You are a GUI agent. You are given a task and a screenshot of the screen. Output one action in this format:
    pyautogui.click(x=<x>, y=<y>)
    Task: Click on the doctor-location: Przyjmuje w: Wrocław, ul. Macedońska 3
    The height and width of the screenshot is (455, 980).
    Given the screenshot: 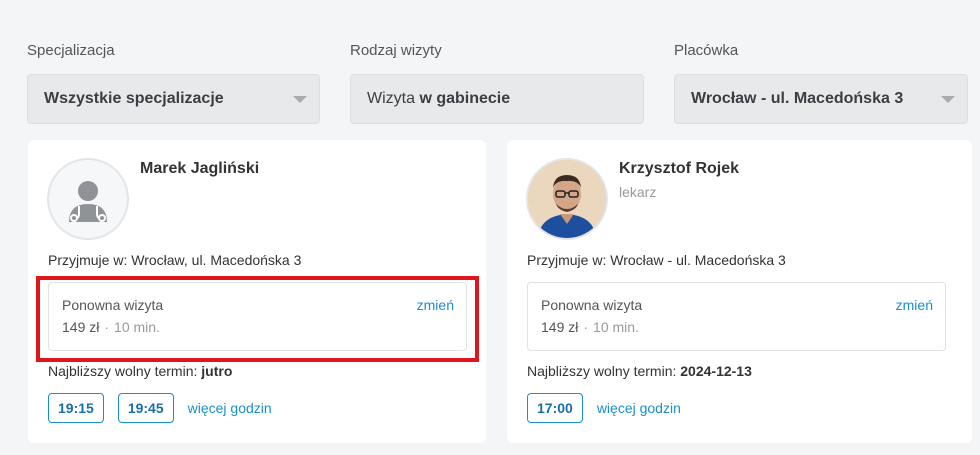 What is the action you would take?
    pyautogui.click(x=175, y=260)
    